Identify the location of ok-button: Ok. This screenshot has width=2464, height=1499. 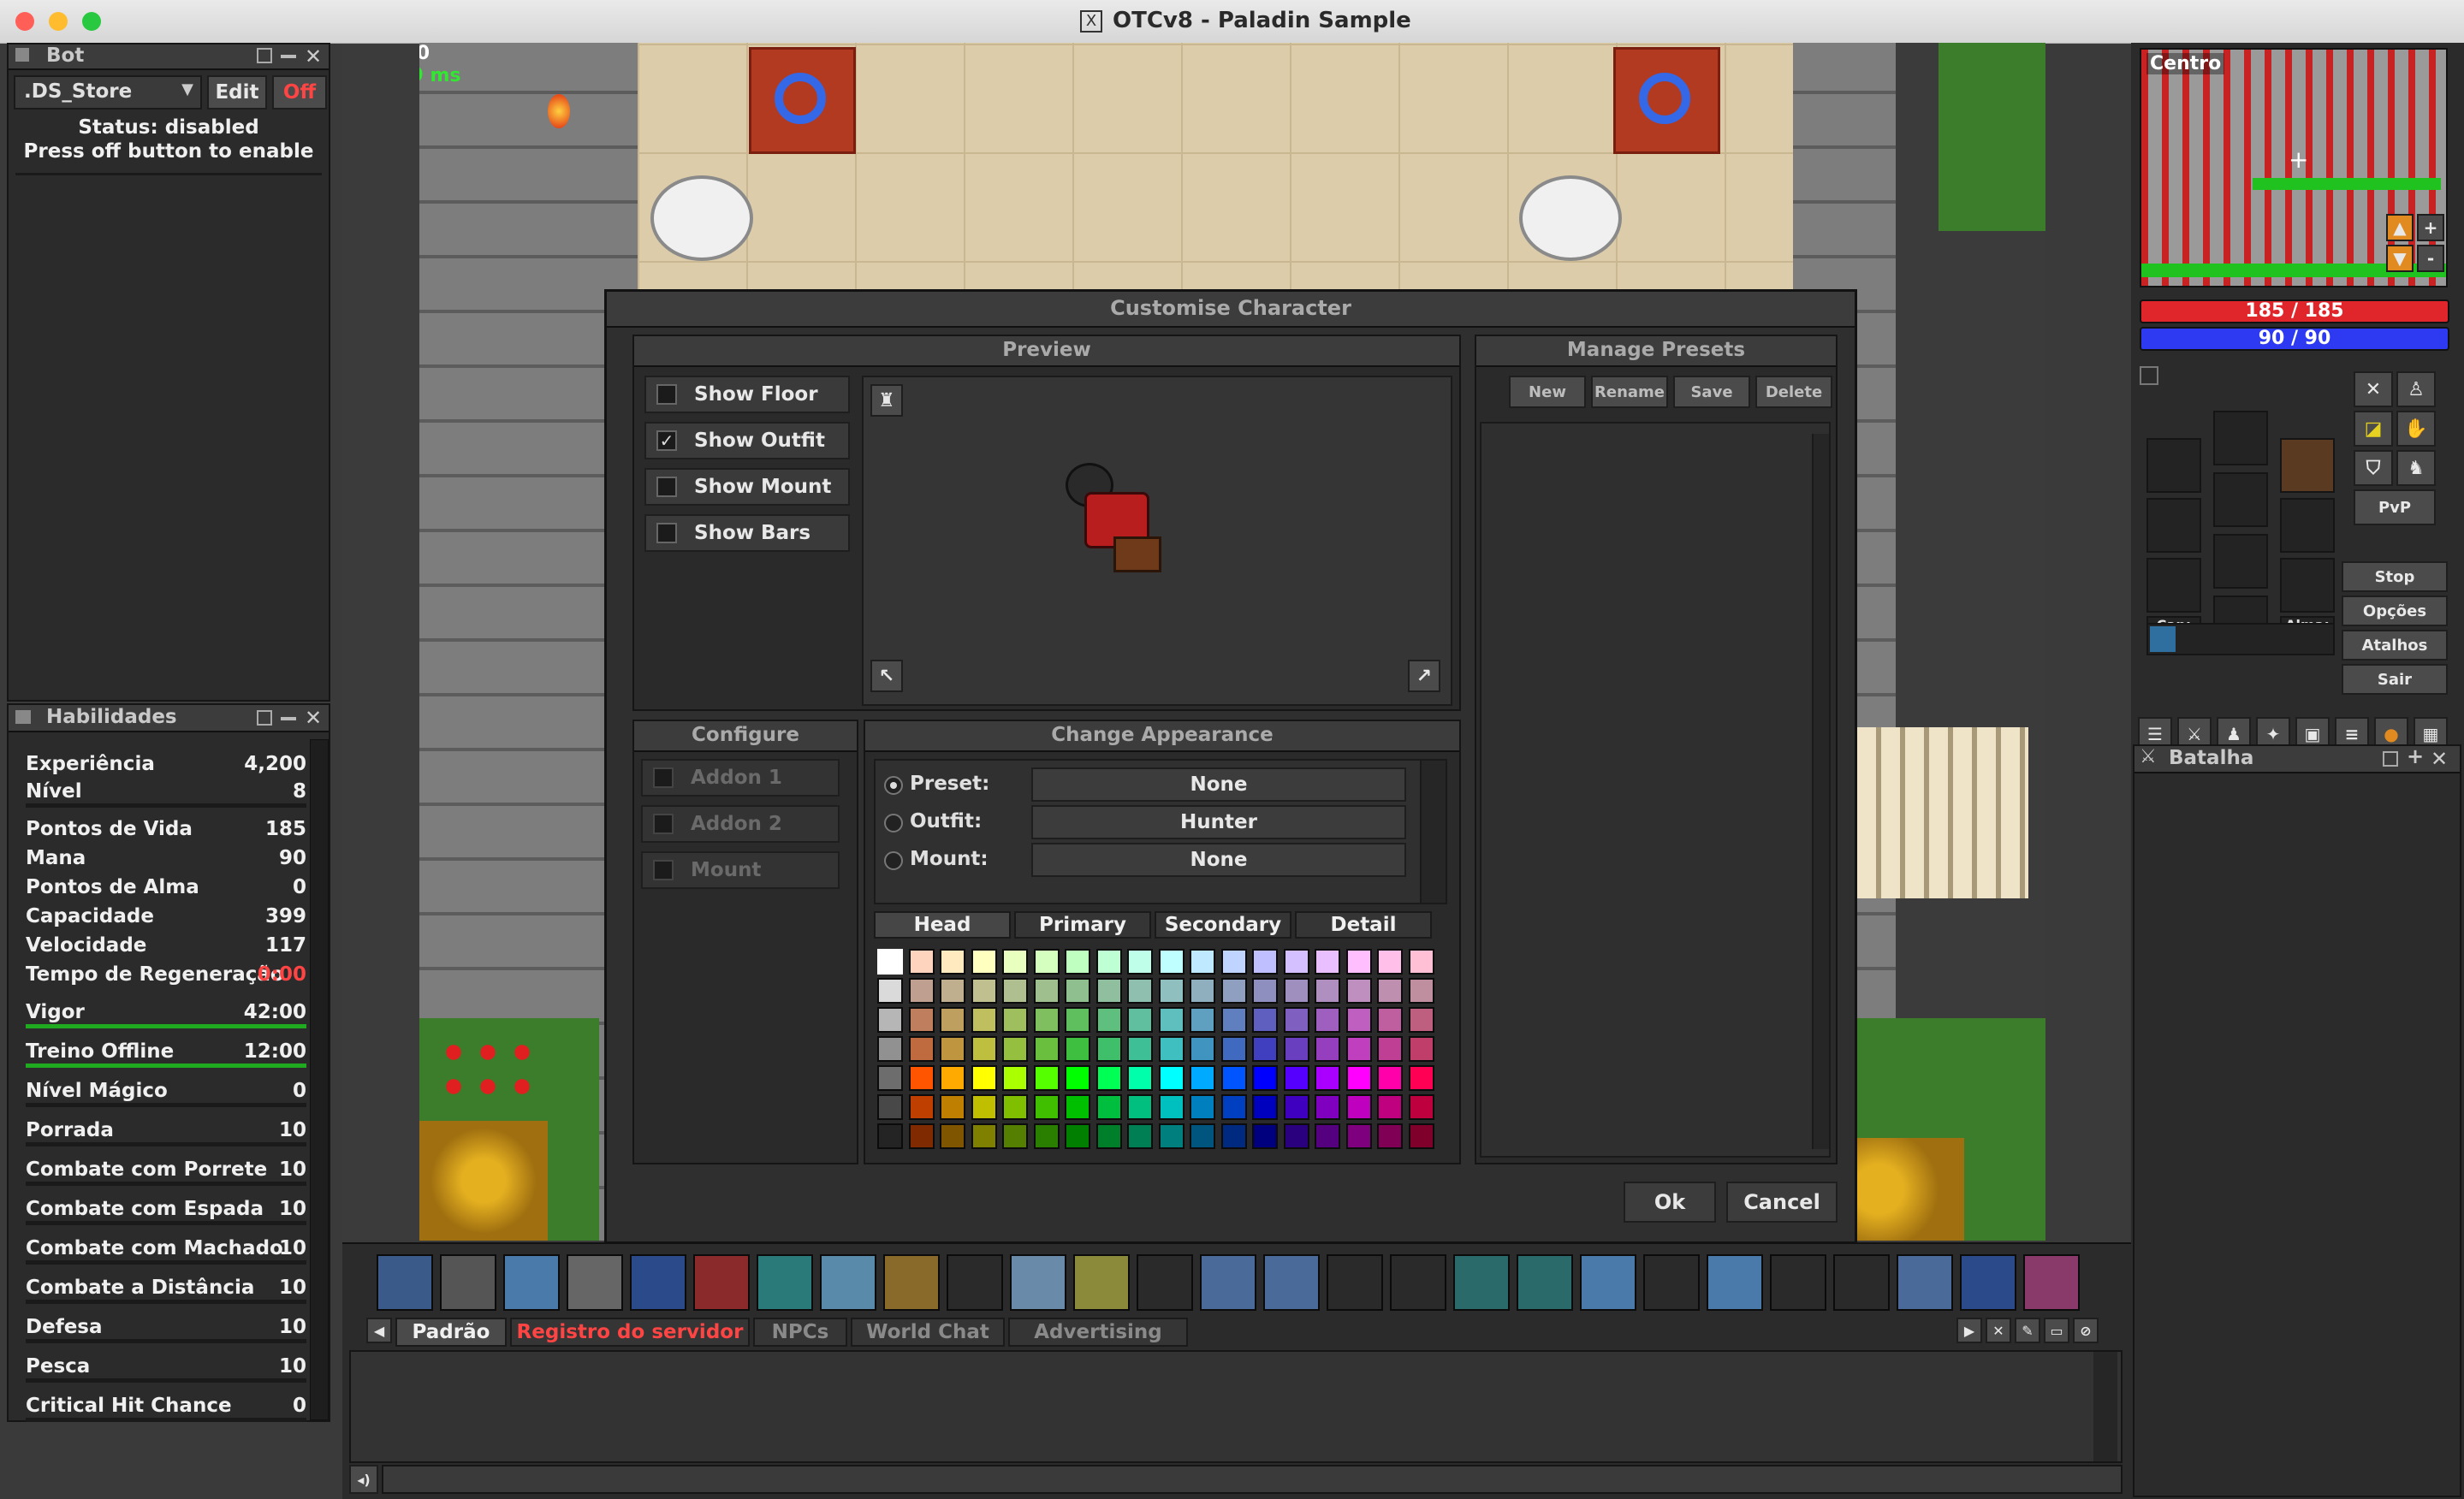
(1670, 1202).